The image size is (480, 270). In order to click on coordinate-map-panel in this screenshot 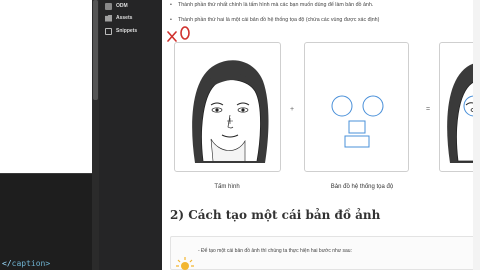, I will do `click(356, 107)`.